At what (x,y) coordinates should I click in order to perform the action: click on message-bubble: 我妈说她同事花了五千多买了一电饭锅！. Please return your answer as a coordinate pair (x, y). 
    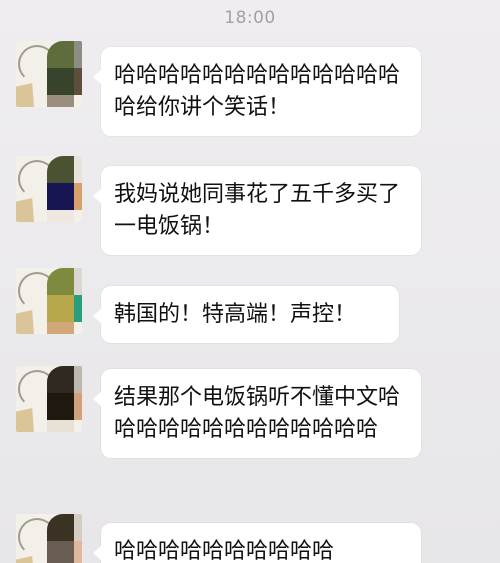
    Looking at the image, I should click on (257, 210).